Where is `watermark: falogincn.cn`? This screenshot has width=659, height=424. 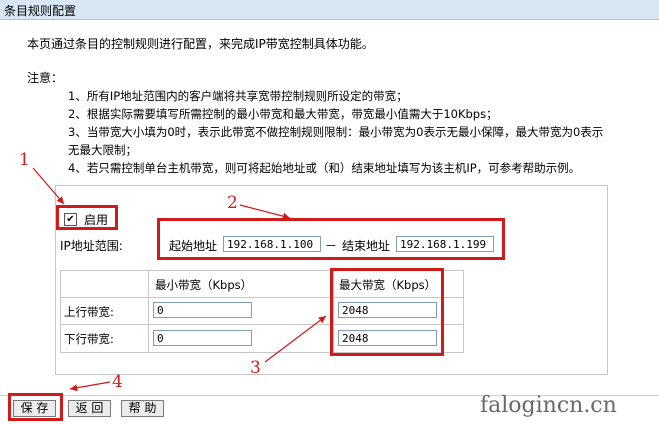 watermark: falogincn.cn is located at coordinates (548, 405).